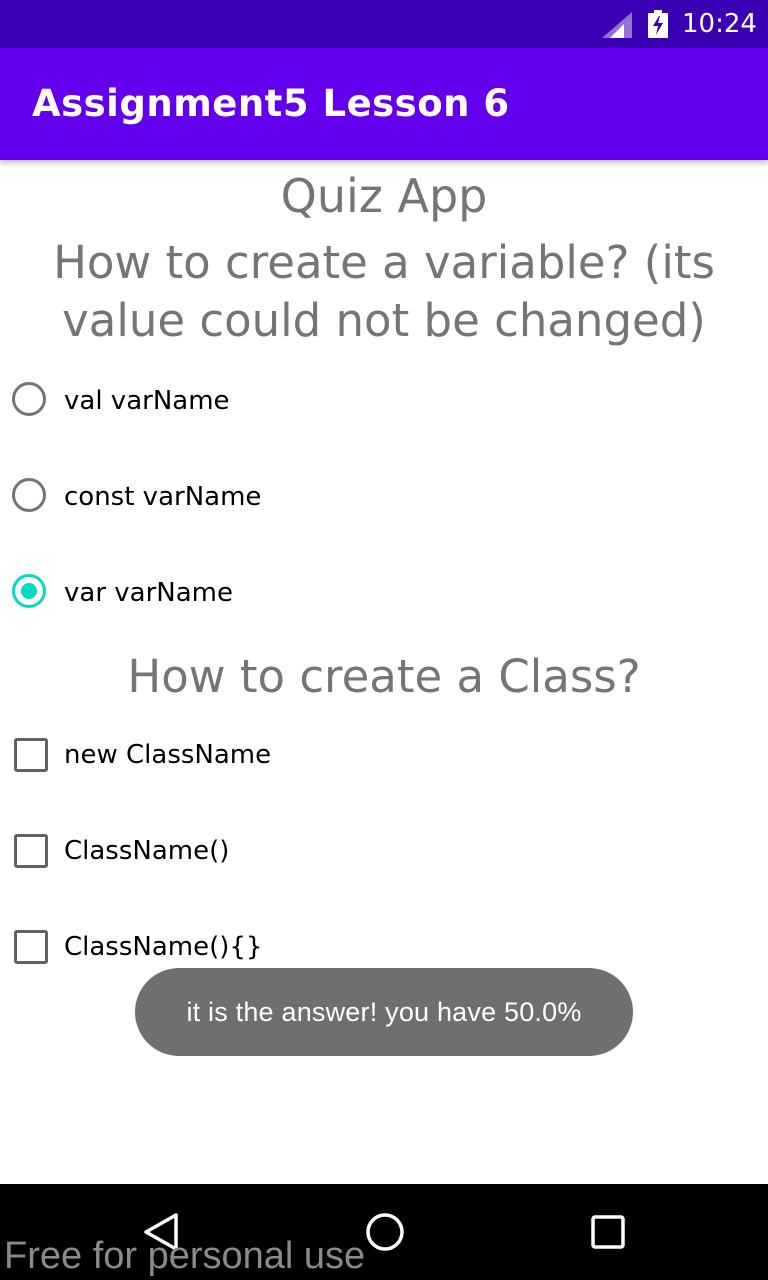  Describe the element at coordinates (608, 1232) in the screenshot. I see `recents-icon` at that location.